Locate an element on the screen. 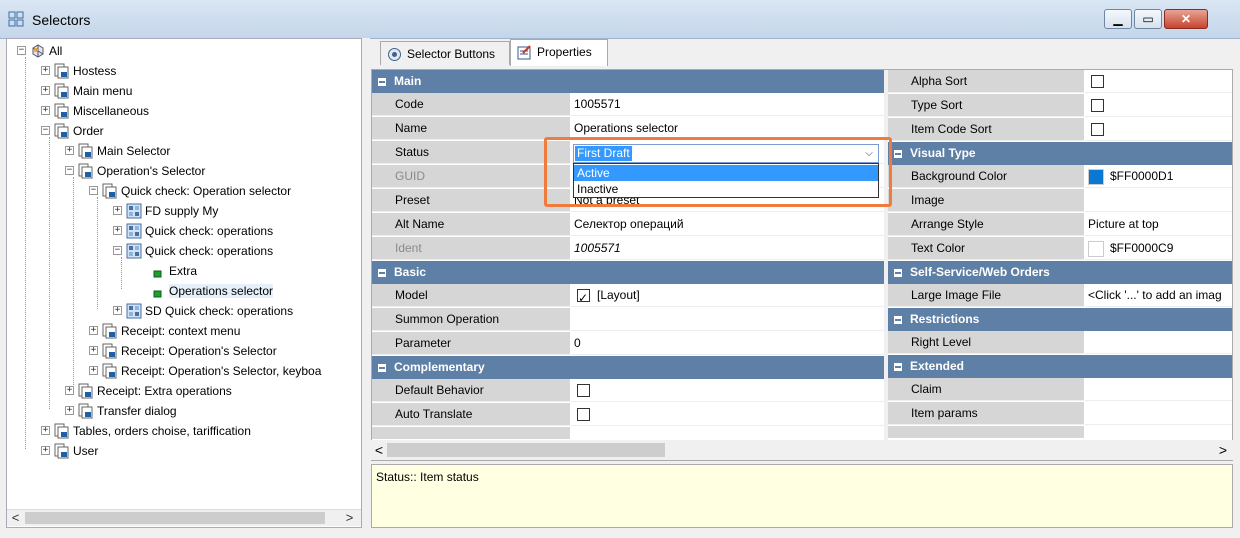 This screenshot has height=538, width=1240. category-basic: Basic is located at coordinates (628, 272).